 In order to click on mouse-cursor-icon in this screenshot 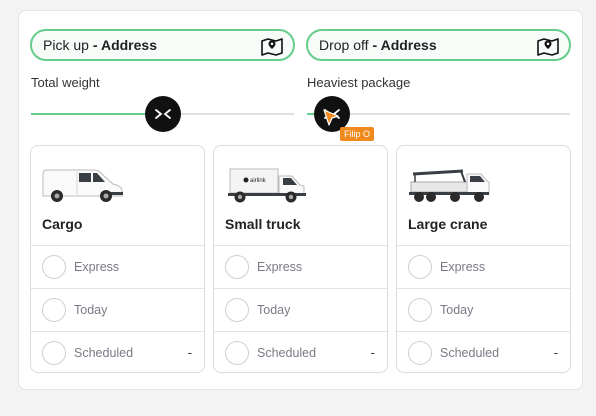, I will do `click(331, 117)`.